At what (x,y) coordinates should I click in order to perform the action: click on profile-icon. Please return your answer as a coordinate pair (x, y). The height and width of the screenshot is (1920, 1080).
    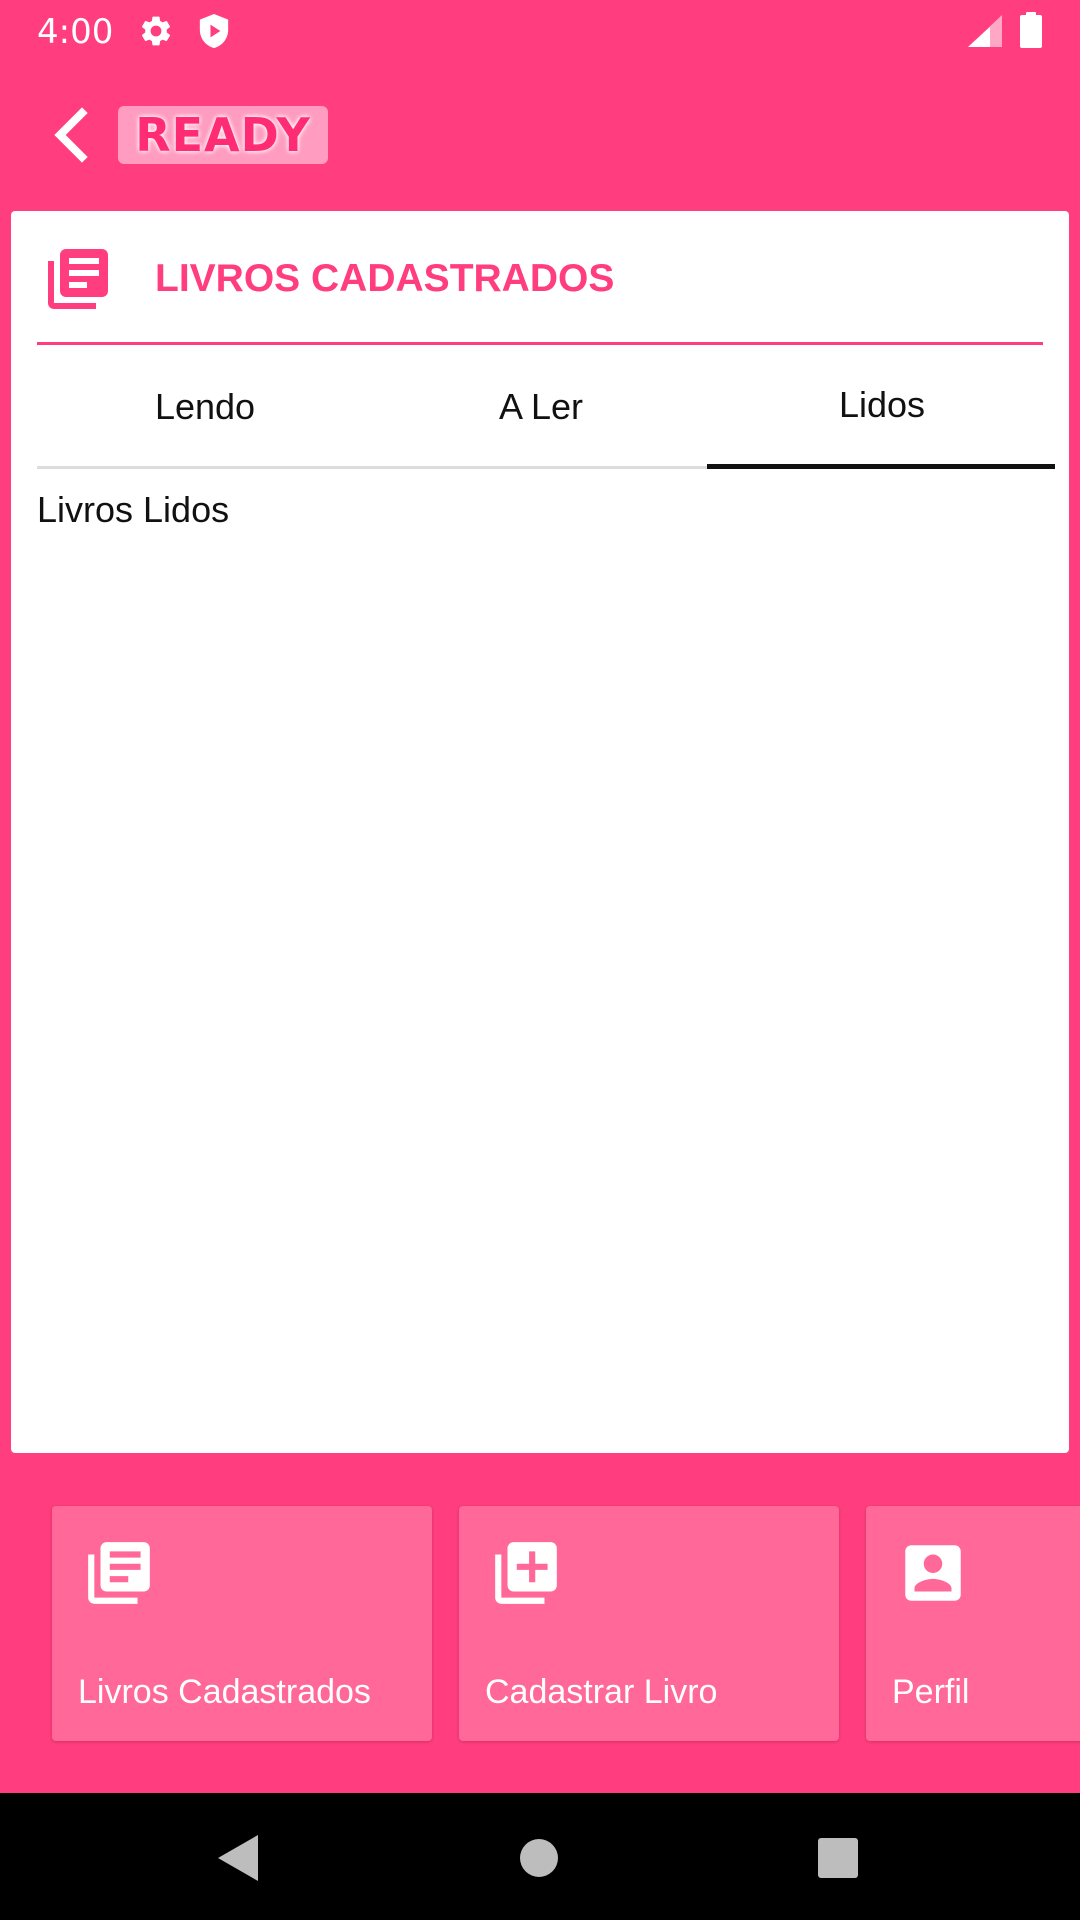
    Looking at the image, I should click on (933, 1573).